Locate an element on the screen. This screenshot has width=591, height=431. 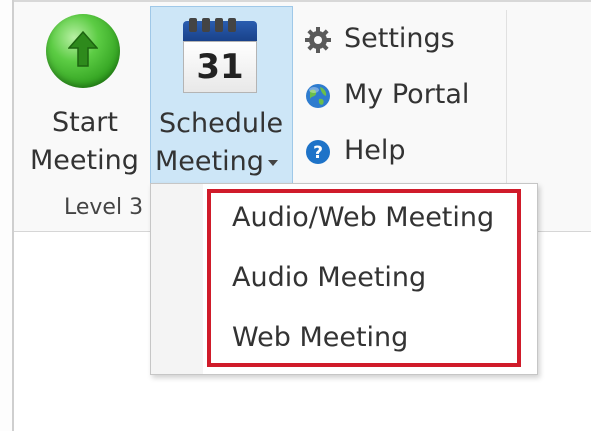
globe-icon is located at coordinates (318, 96).